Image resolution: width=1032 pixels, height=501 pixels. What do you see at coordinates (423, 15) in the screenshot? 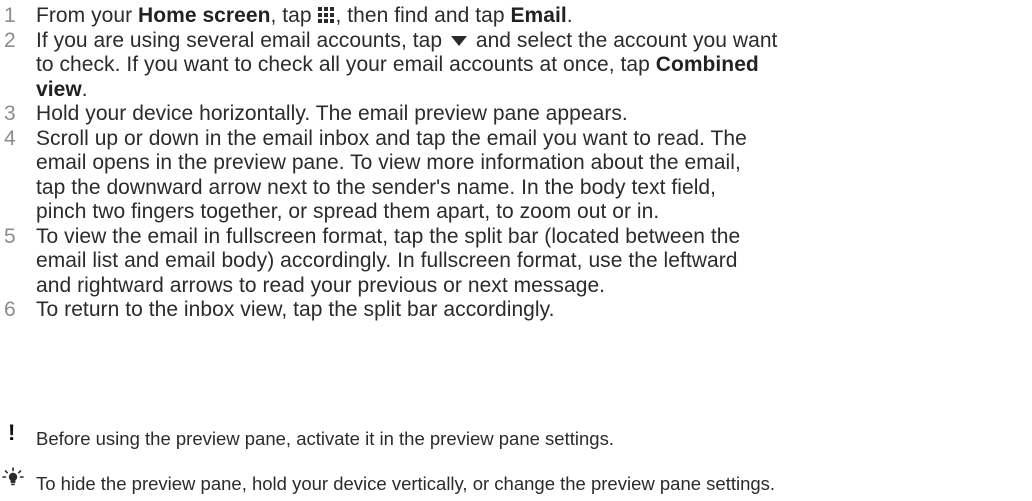
I see `step-text: , then find and tap` at bounding box center [423, 15].